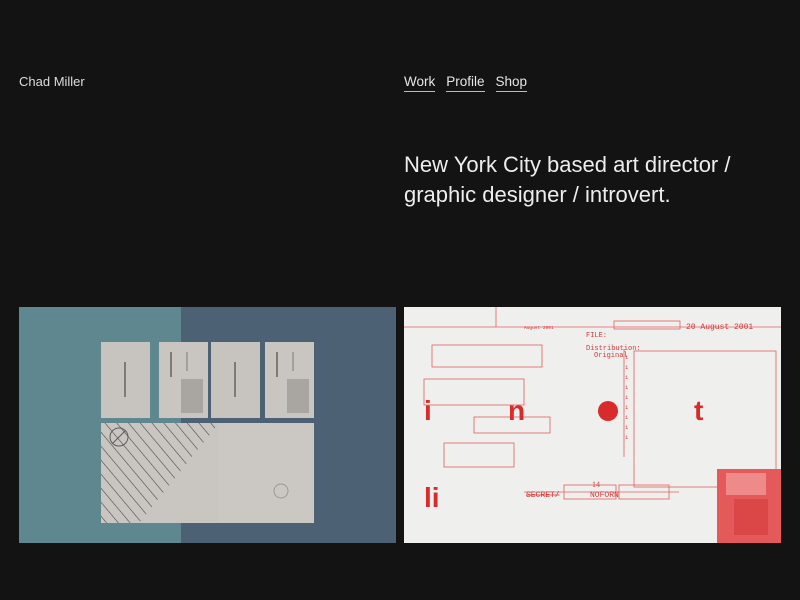  Describe the element at coordinates (611, 356) in the screenshot. I see `doc-original-label: Original` at that location.